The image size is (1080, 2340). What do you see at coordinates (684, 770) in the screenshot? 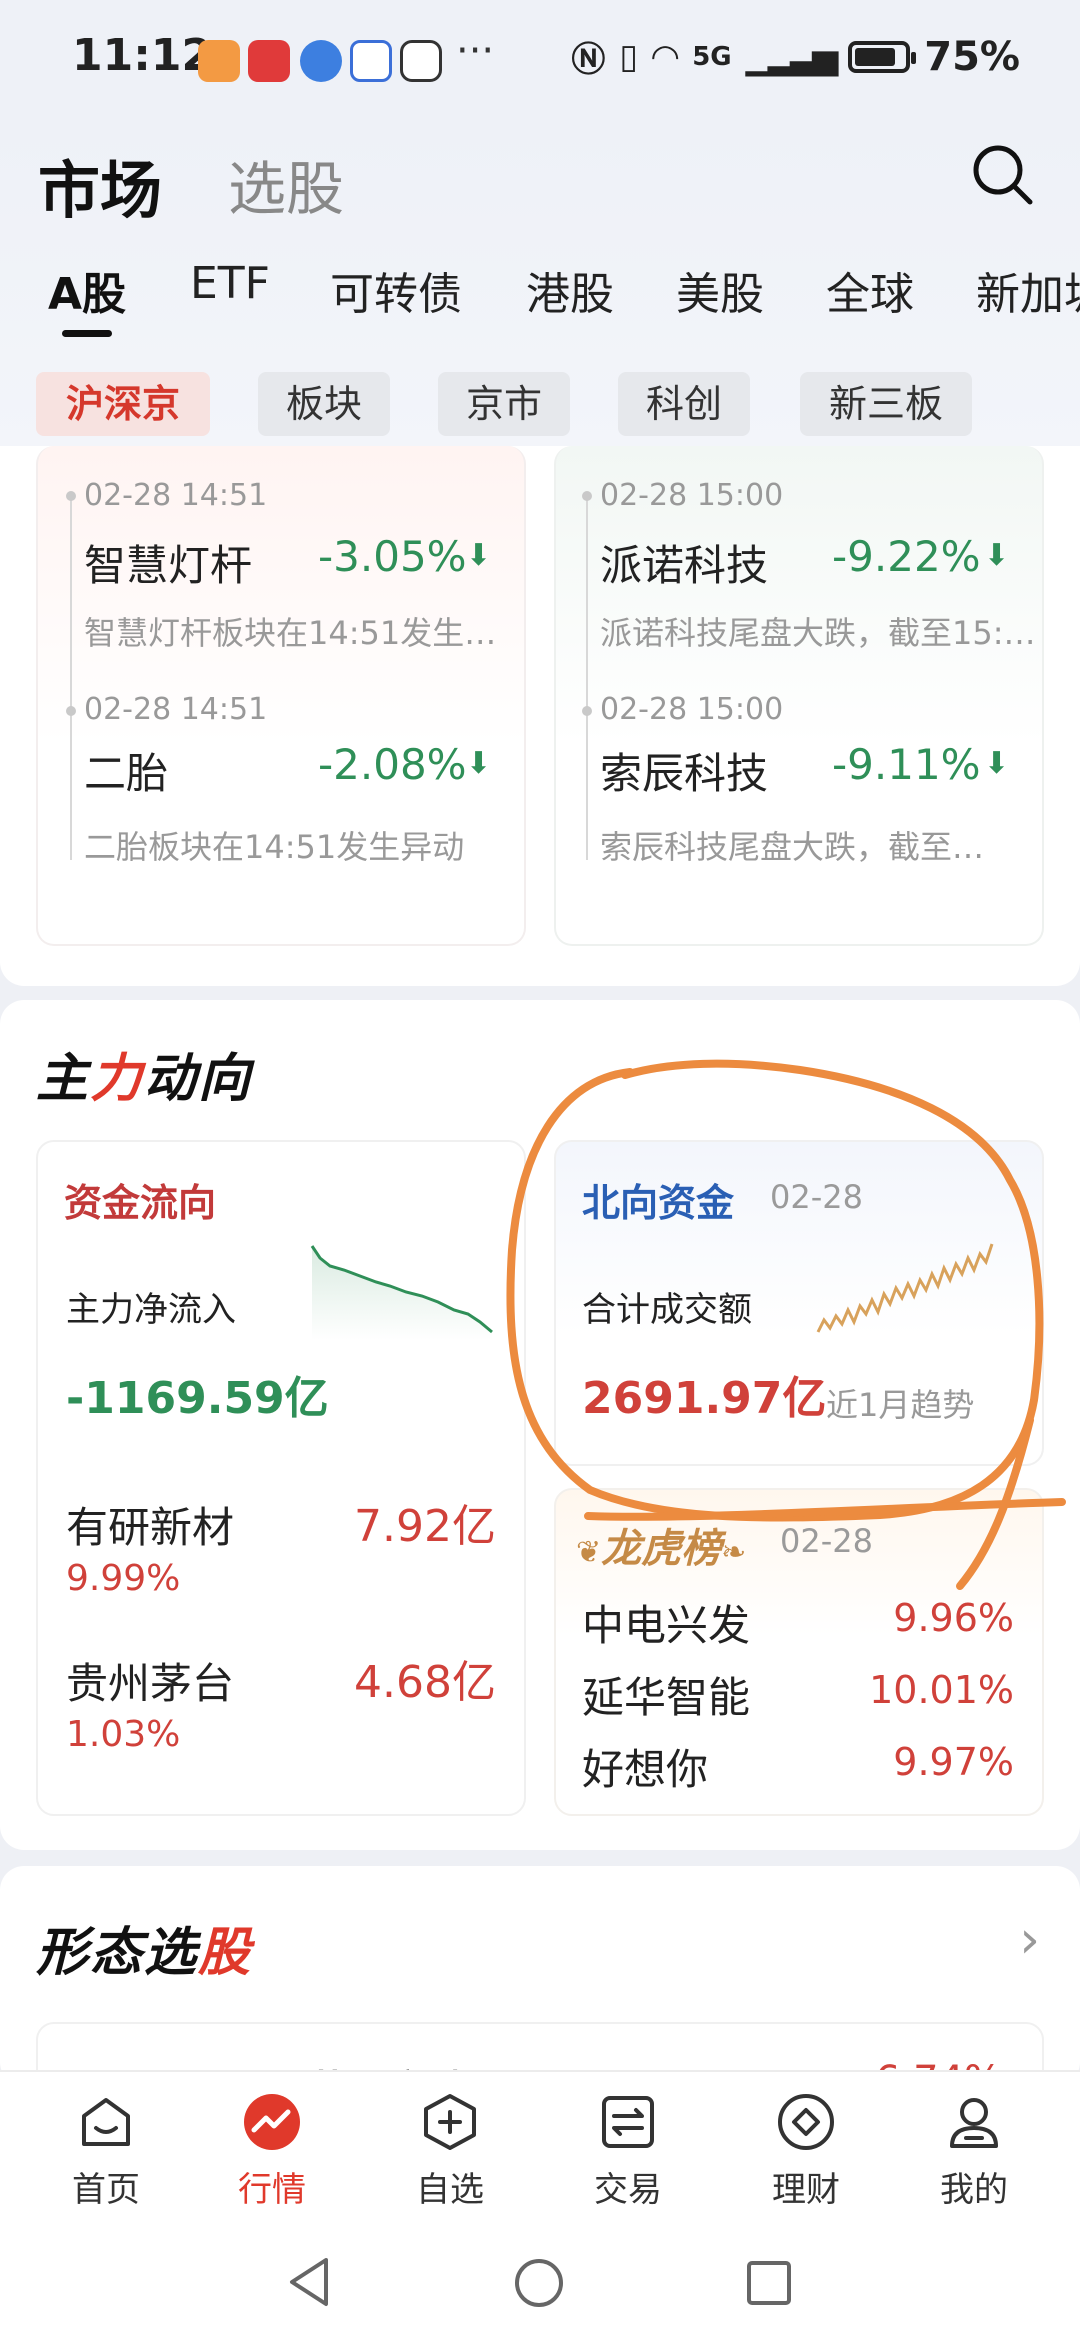
I see `alert-name: 索辰科技` at bounding box center [684, 770].